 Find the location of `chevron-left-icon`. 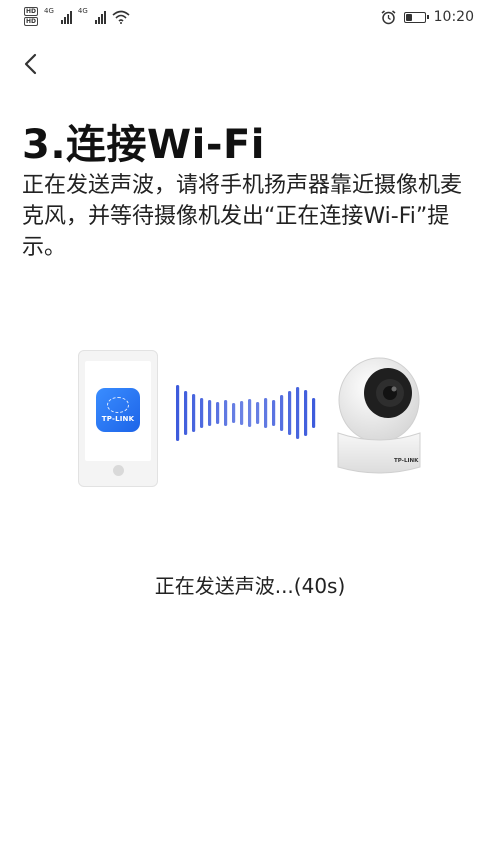

chevron-left-icon is located at coordinates (30, 64).